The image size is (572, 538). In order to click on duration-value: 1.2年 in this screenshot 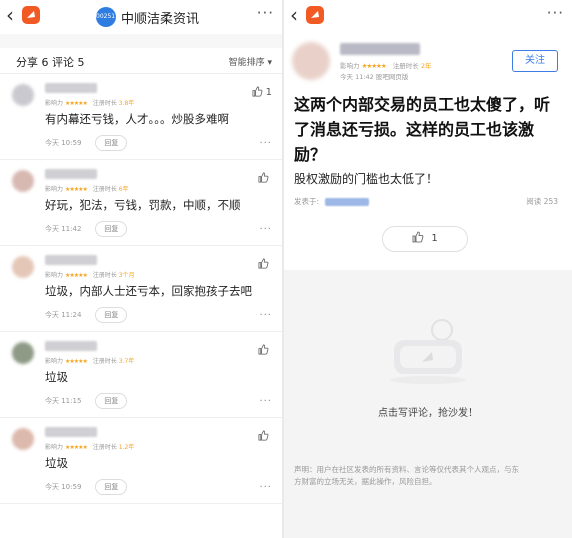, I will do `click(126, 447)`.